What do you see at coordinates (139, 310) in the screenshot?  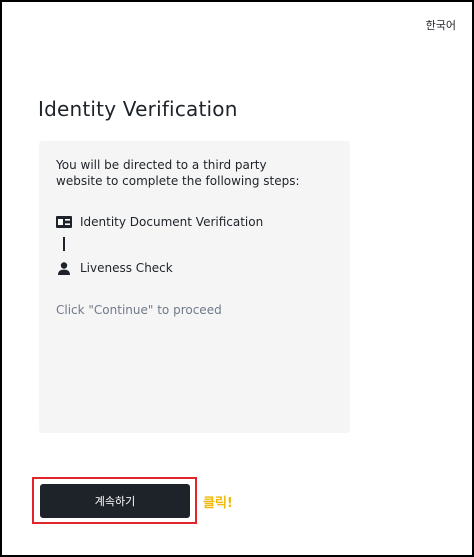 I see `proceed-hint: Click "Continue" to proceed` at bounding box center [139, 310].